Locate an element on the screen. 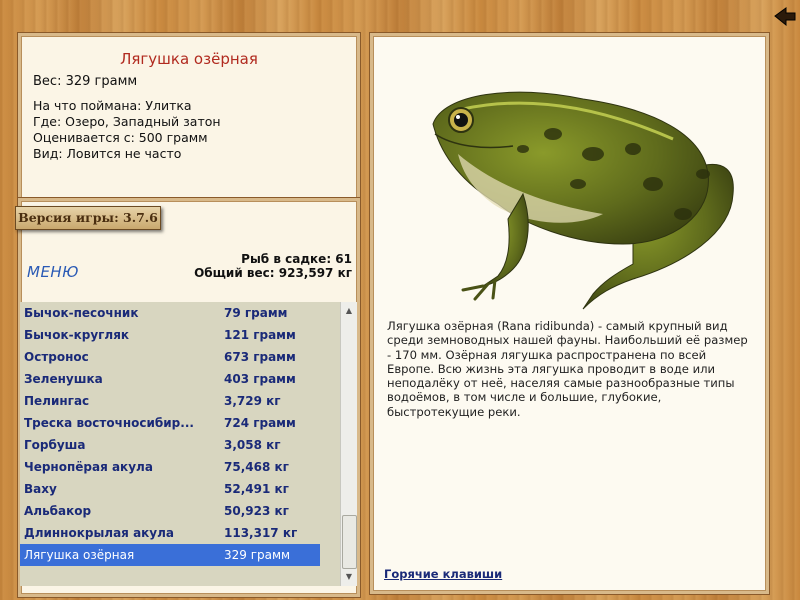  list-item-name: Горбуша is located at coordinates (55, 445).